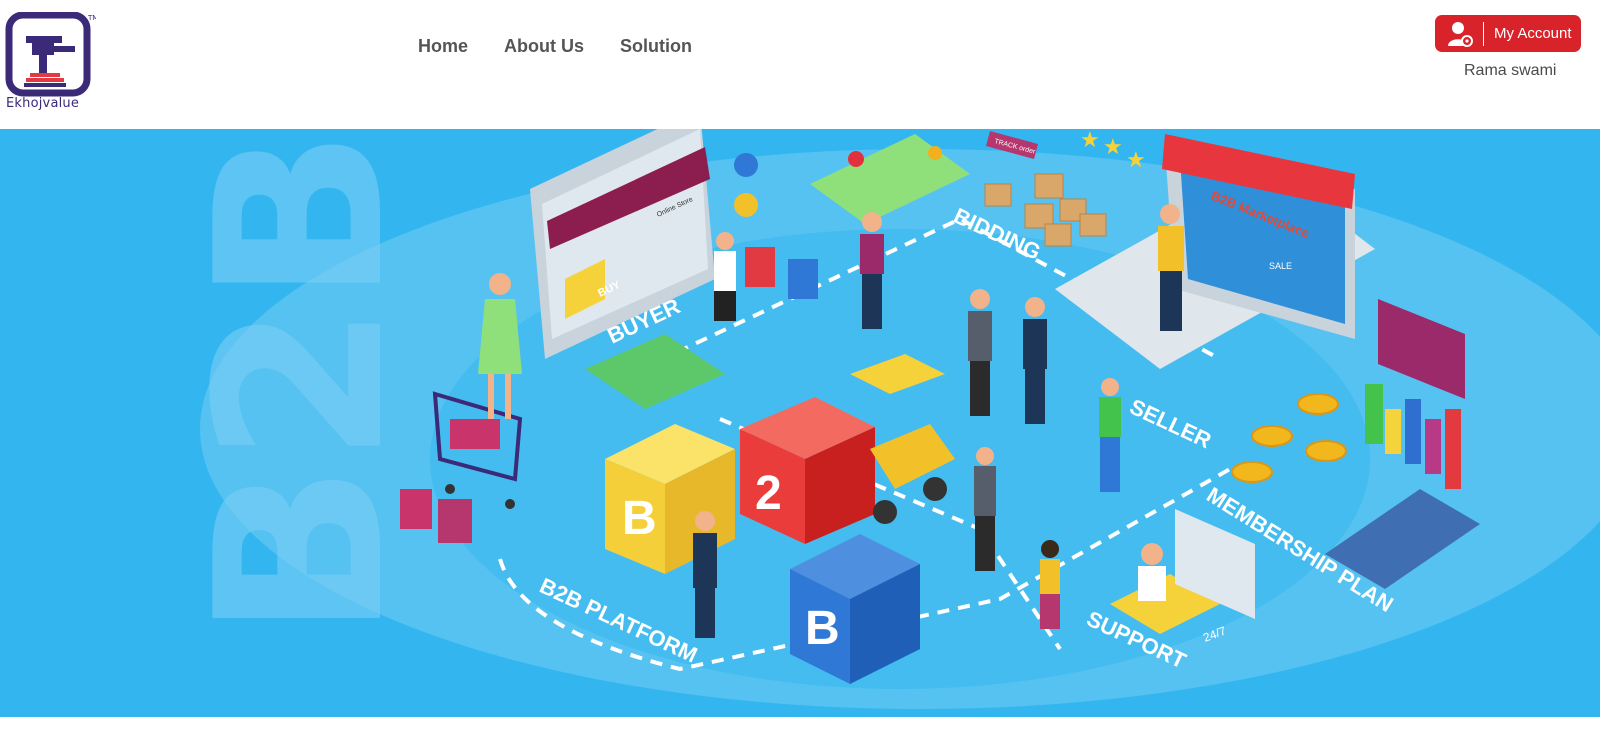 The width and height of the screenshot is (1600, 738). What do you see at coordinates (301, 384) in the screenshot?
I see `b2b-watermark: B2B` at bounding box center [301, 384].